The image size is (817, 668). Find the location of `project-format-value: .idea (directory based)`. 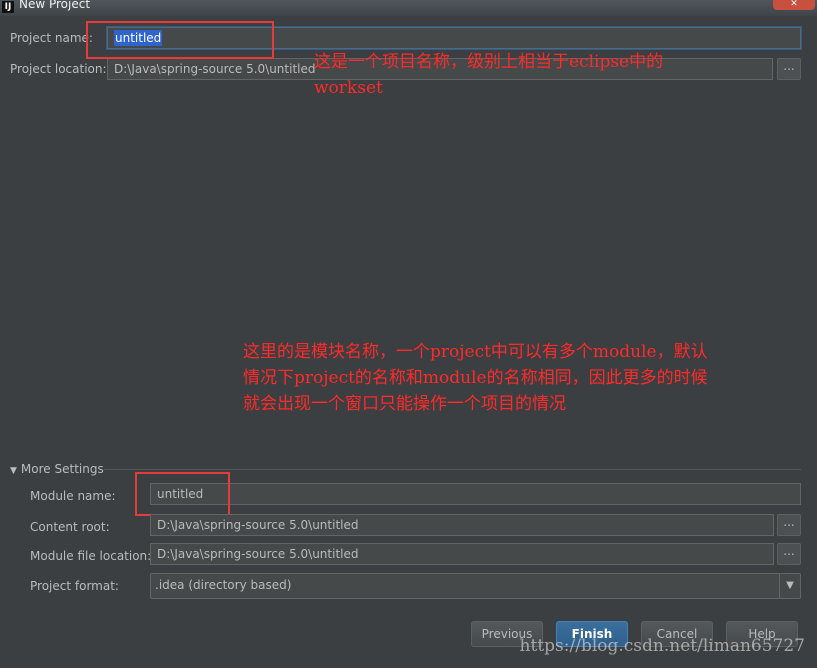

project-format-value: .idea (directory based) is located at coordinates (223, 585).